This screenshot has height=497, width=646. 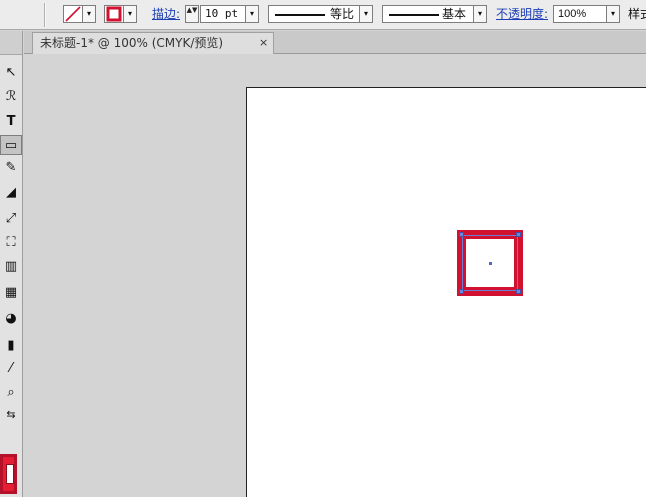 I want to click on profile-label: 等比, so click(x=342, y=14).